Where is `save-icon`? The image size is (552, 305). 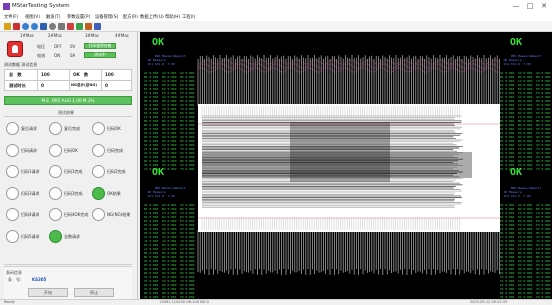 save-icon is located at coordinates (7, 26).